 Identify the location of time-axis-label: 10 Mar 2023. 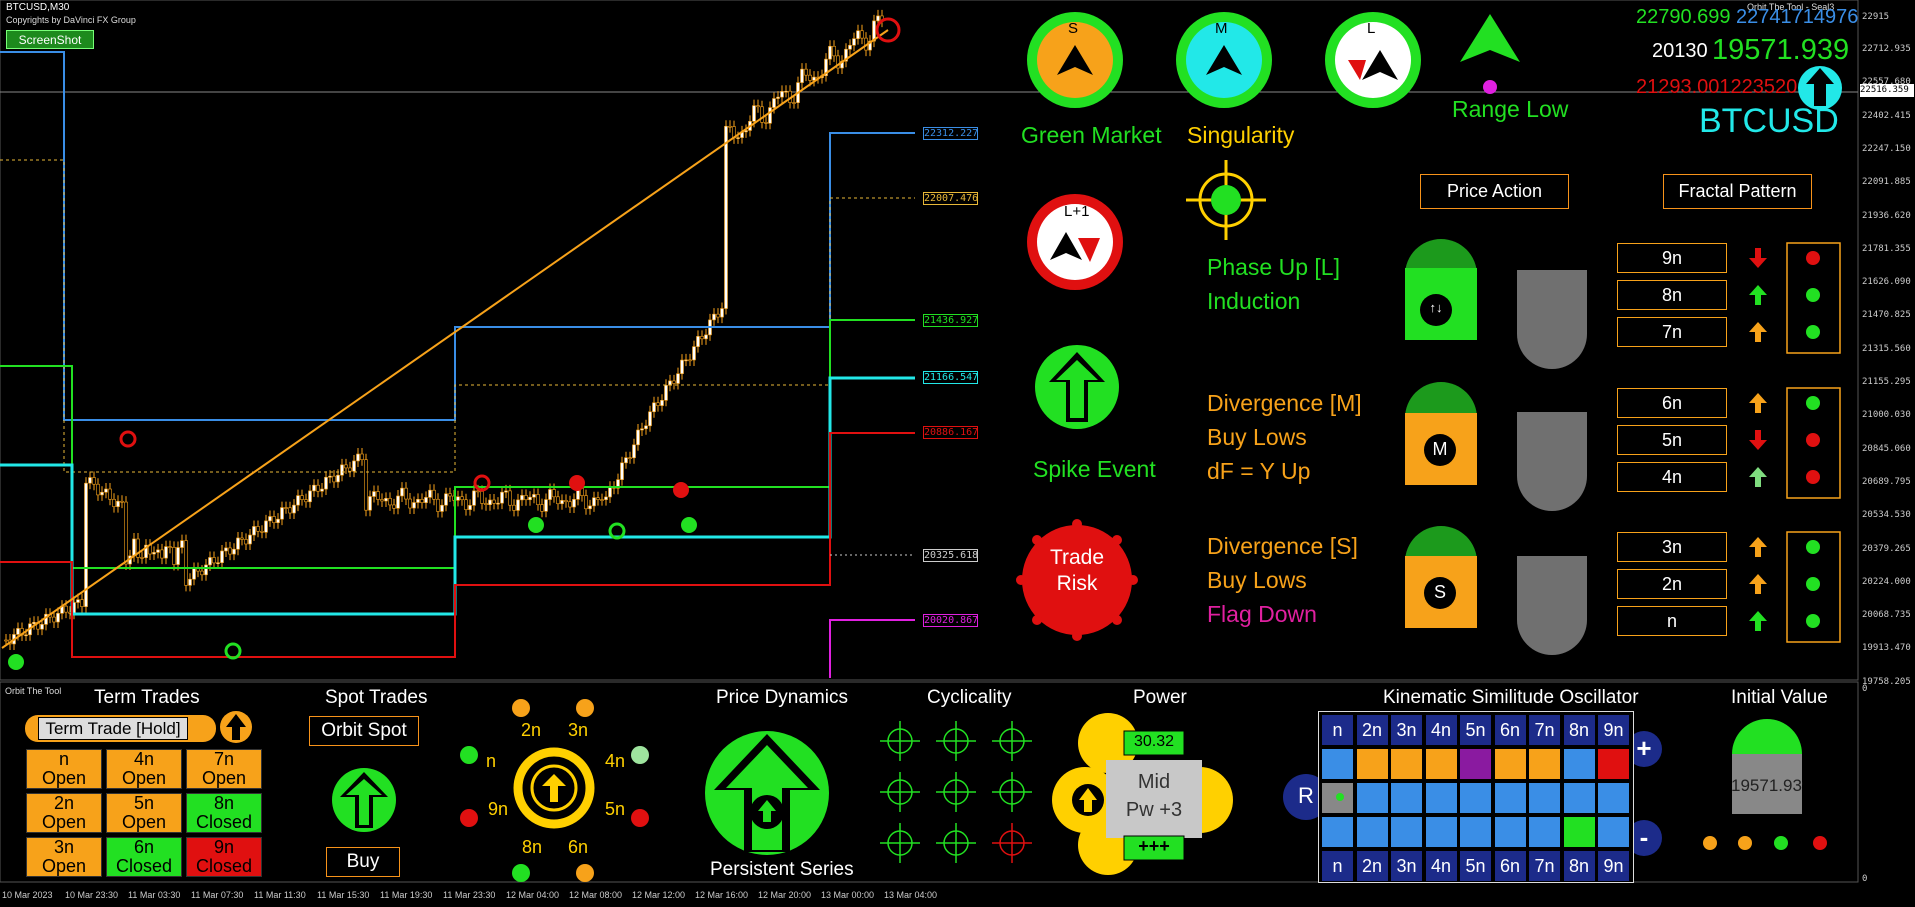
(27, 895).